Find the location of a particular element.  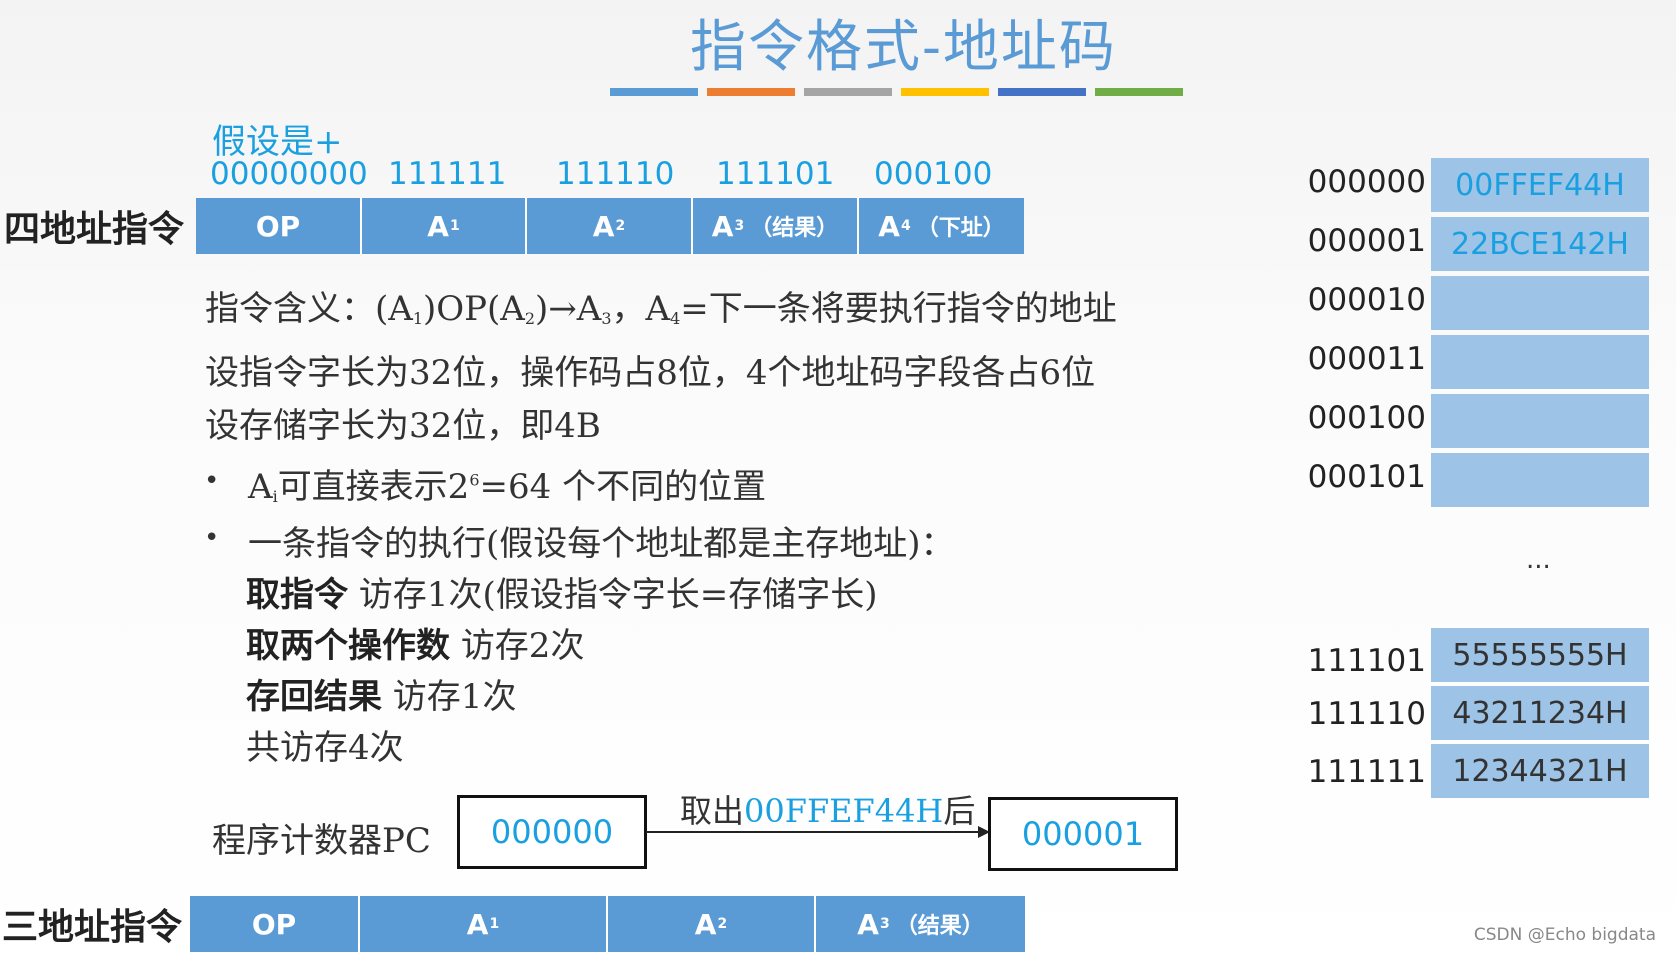

pc-after-box: 000001 is located at coordinates (1083, 834).